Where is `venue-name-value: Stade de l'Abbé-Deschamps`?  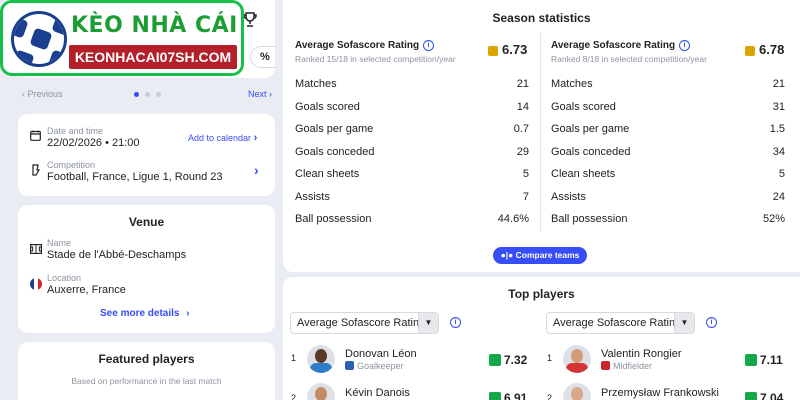
venue-name-value: Stade de l'Abbé-Deschamps is located at coordinates (117, 255).